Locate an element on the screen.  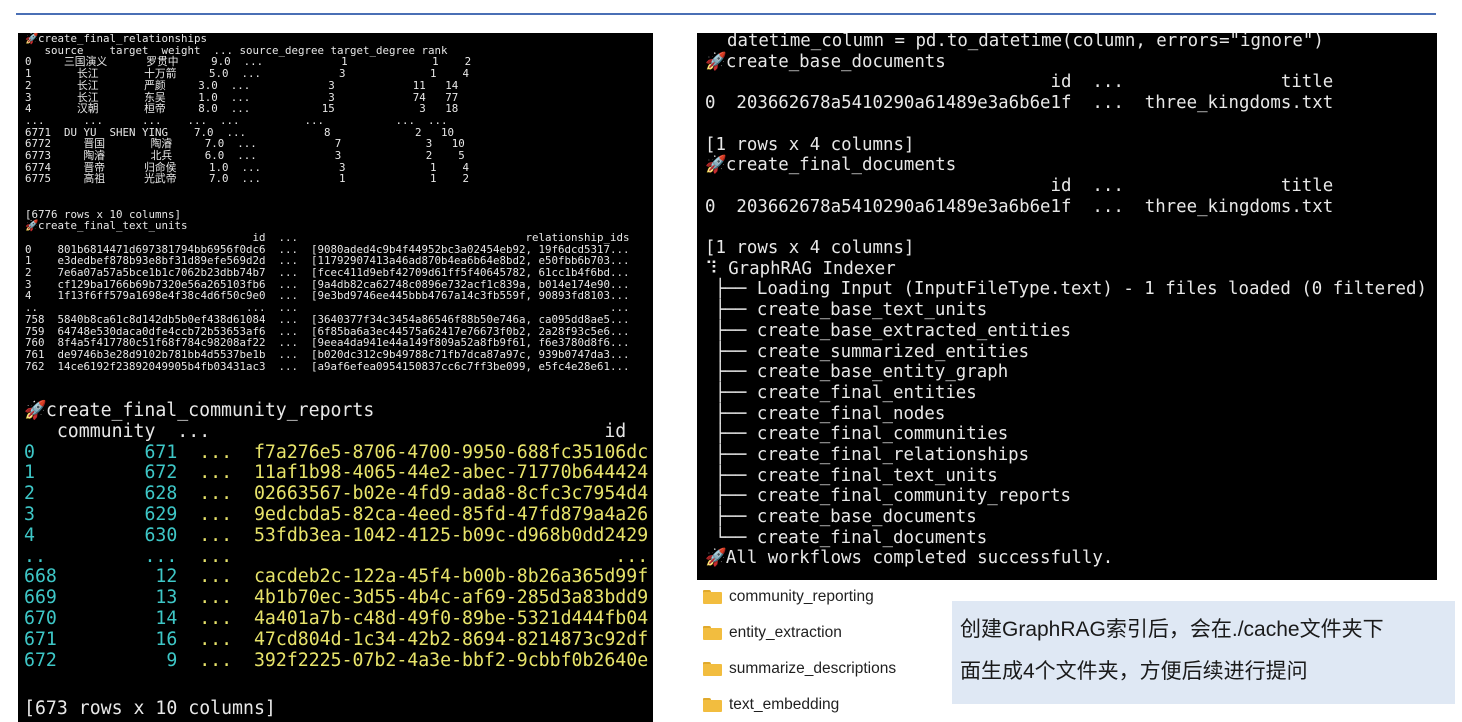
folder-name: text_embedding is located at coordinates (784, 704).